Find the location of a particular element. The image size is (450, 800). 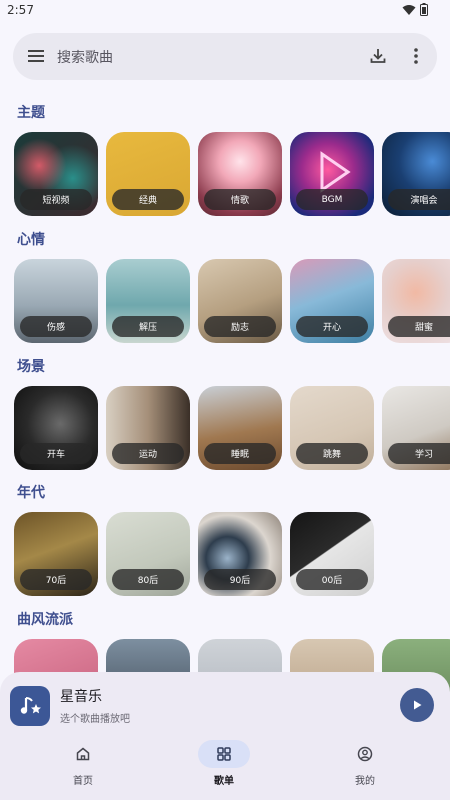

search-bar: 搜索歌曲 is located at coordinates (225, 56).